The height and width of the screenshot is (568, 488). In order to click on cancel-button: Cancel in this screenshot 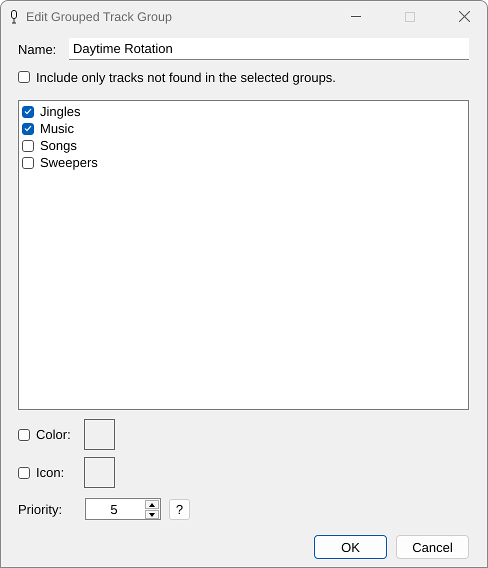, I will do `click(432, 547)`.